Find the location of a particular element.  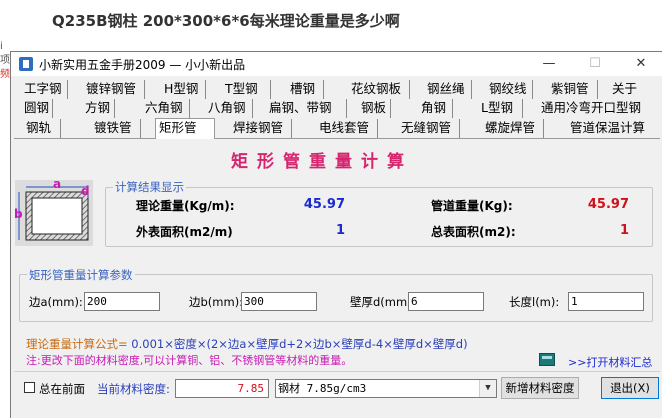

calculator-icon is located at coordinates (547, 359).